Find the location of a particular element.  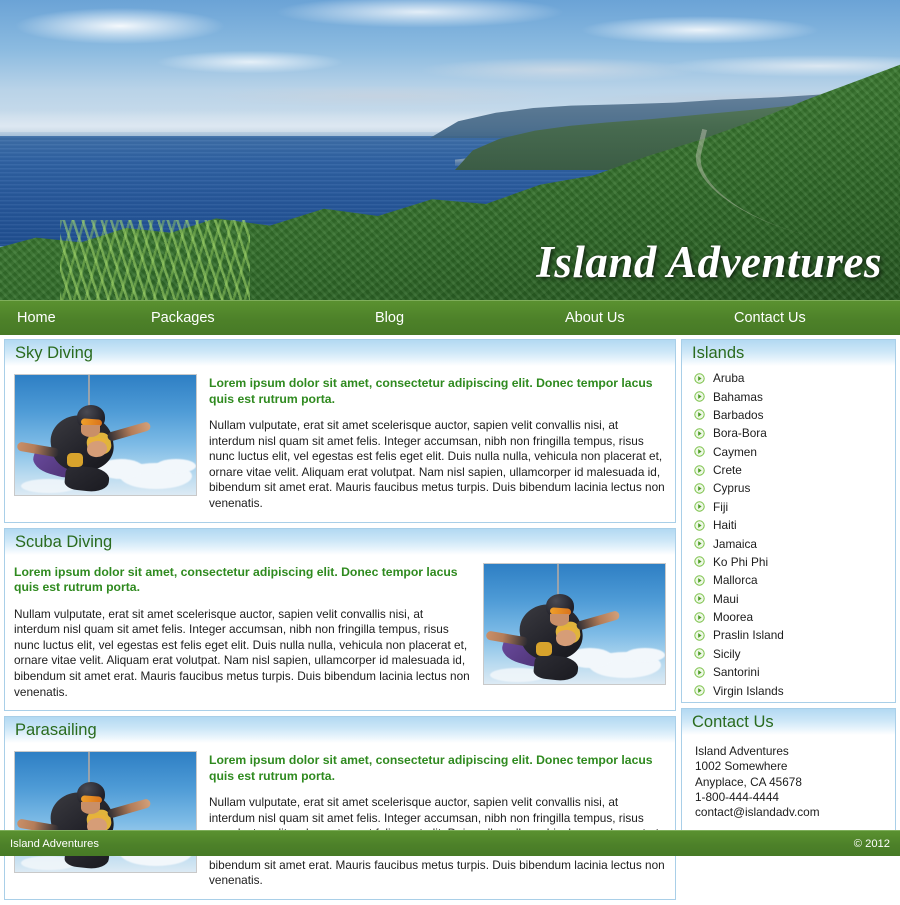

island-list-item: Haiti is located at coordinates (788, 525).